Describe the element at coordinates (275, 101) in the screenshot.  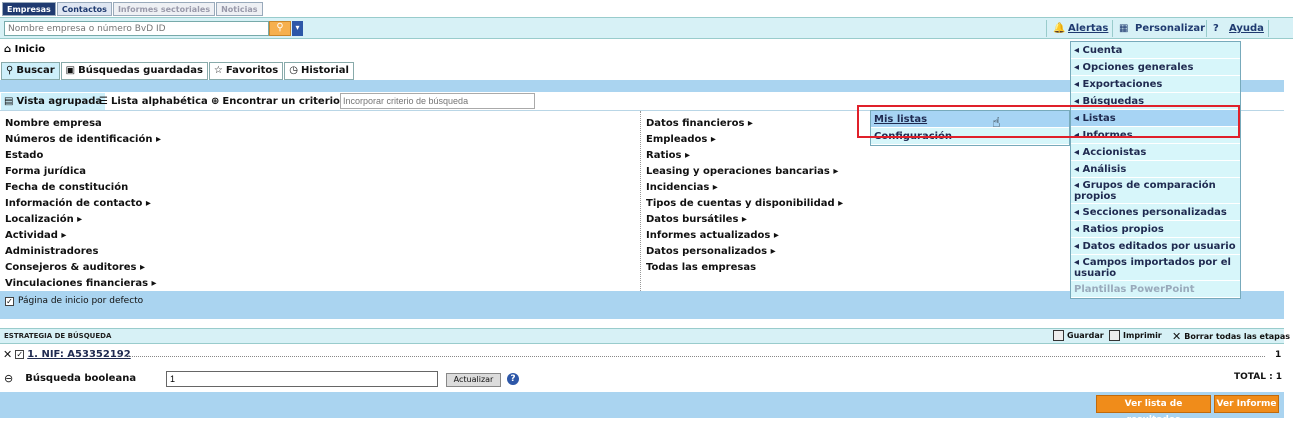
I see `view-tab-encontrar: ⊕ Encontrar un criterio` at that location.